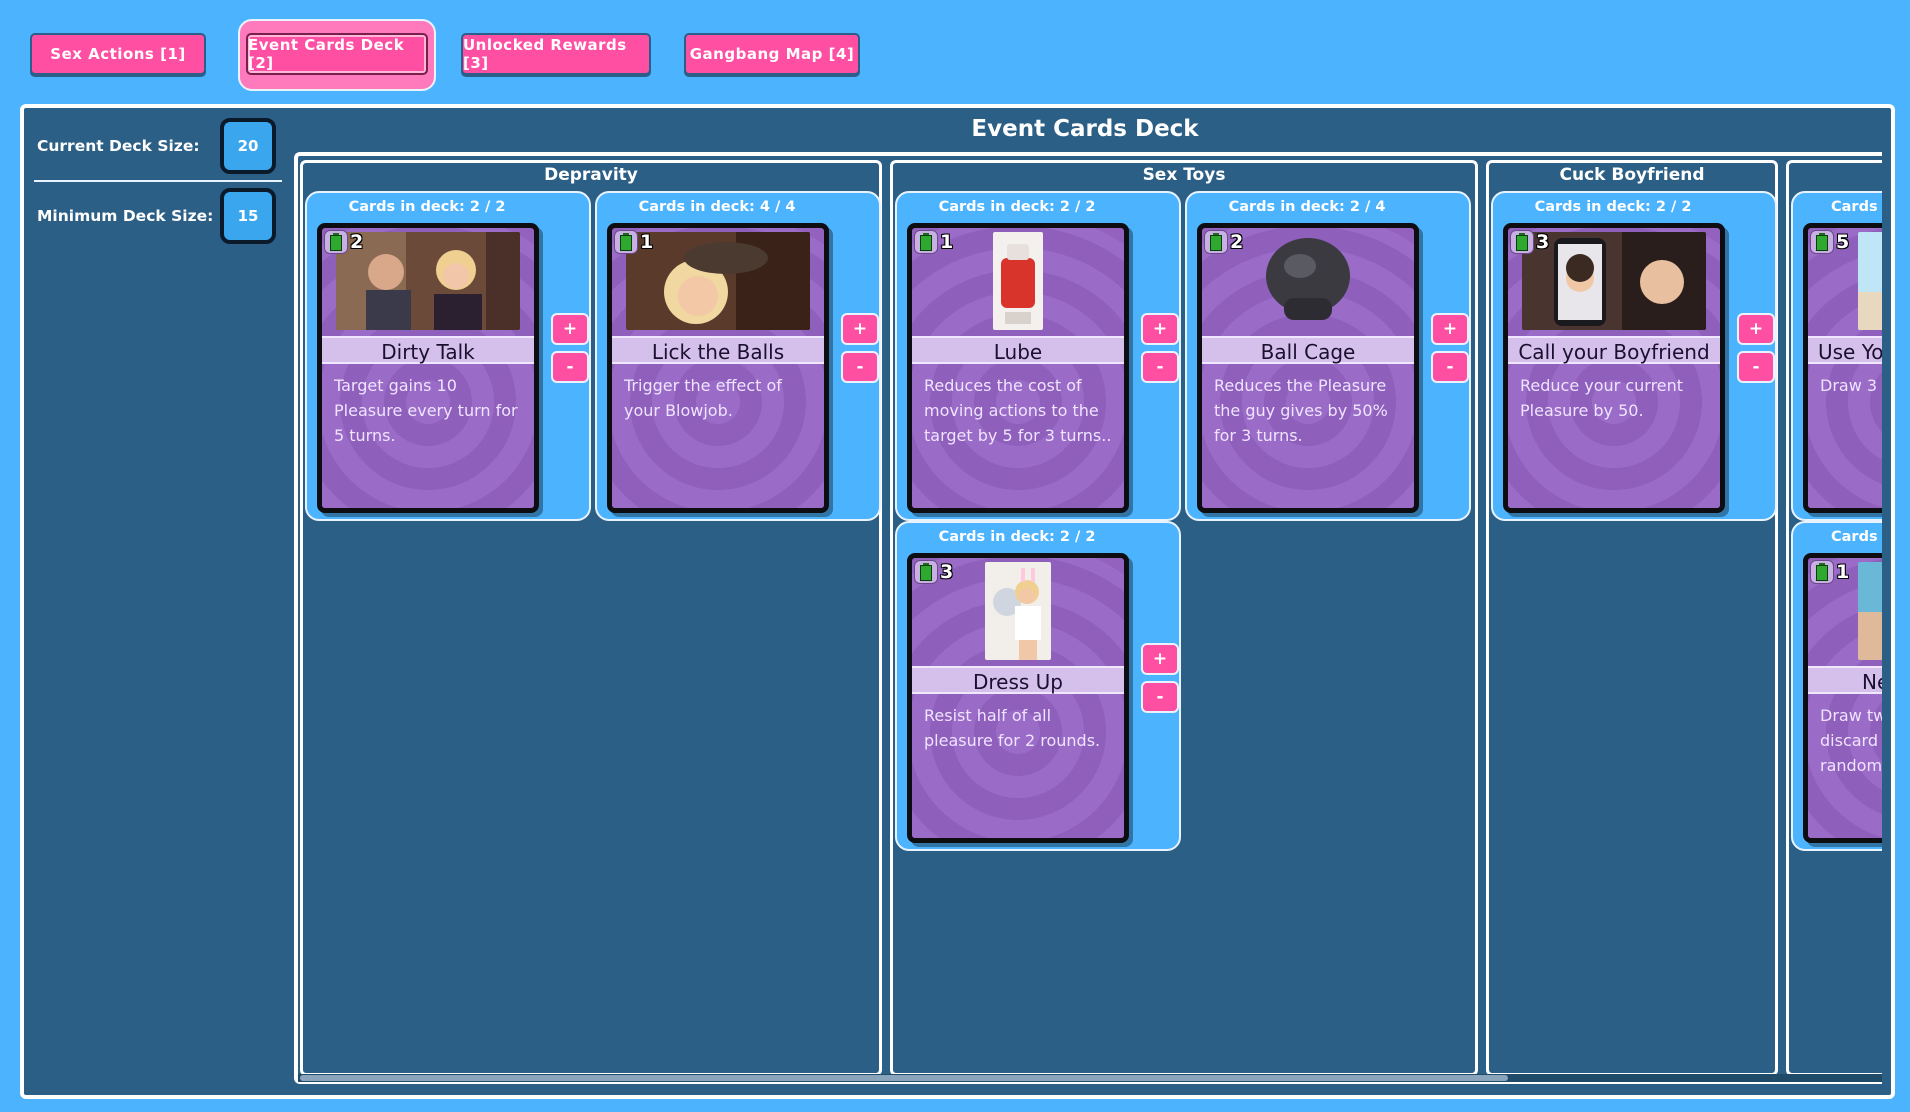 Image resolution: width=1910 pixels, height=1112 pixels. Describe the element at coordinates (1843, 242) in the screenshot. I see `card-cost-value: 5` at that location.